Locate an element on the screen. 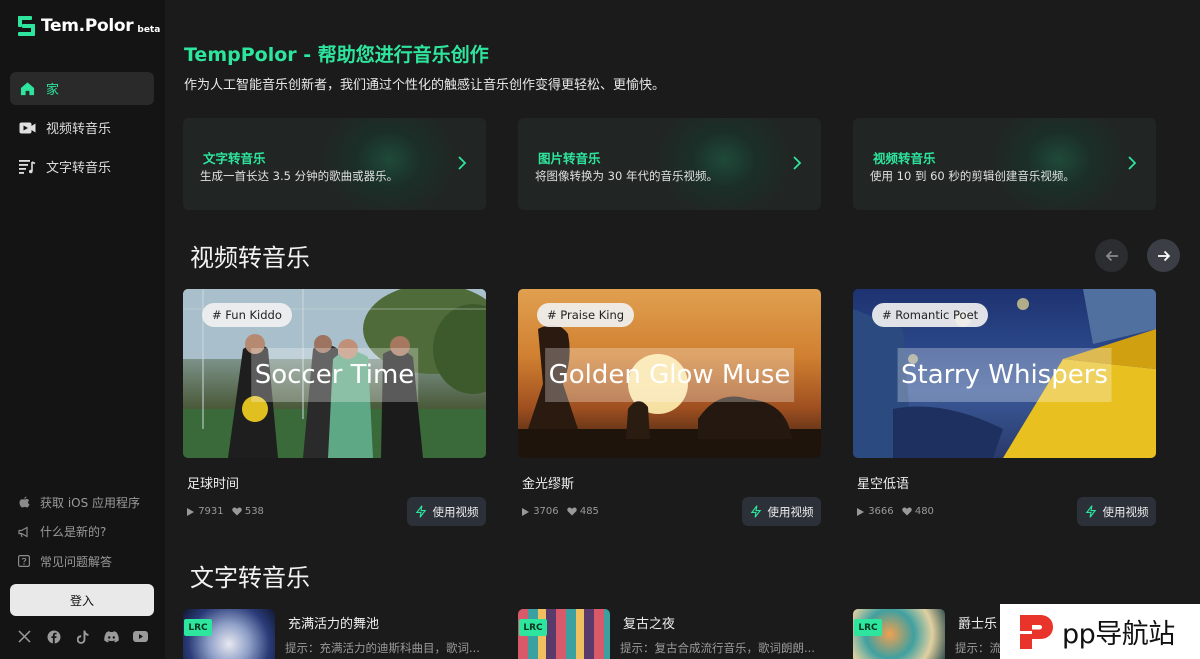  sidebar: Tem.Polor beta 家 视频转音乐 文字转音乐 获取 iOS 应用程序 is located at coordinates (82, 329).